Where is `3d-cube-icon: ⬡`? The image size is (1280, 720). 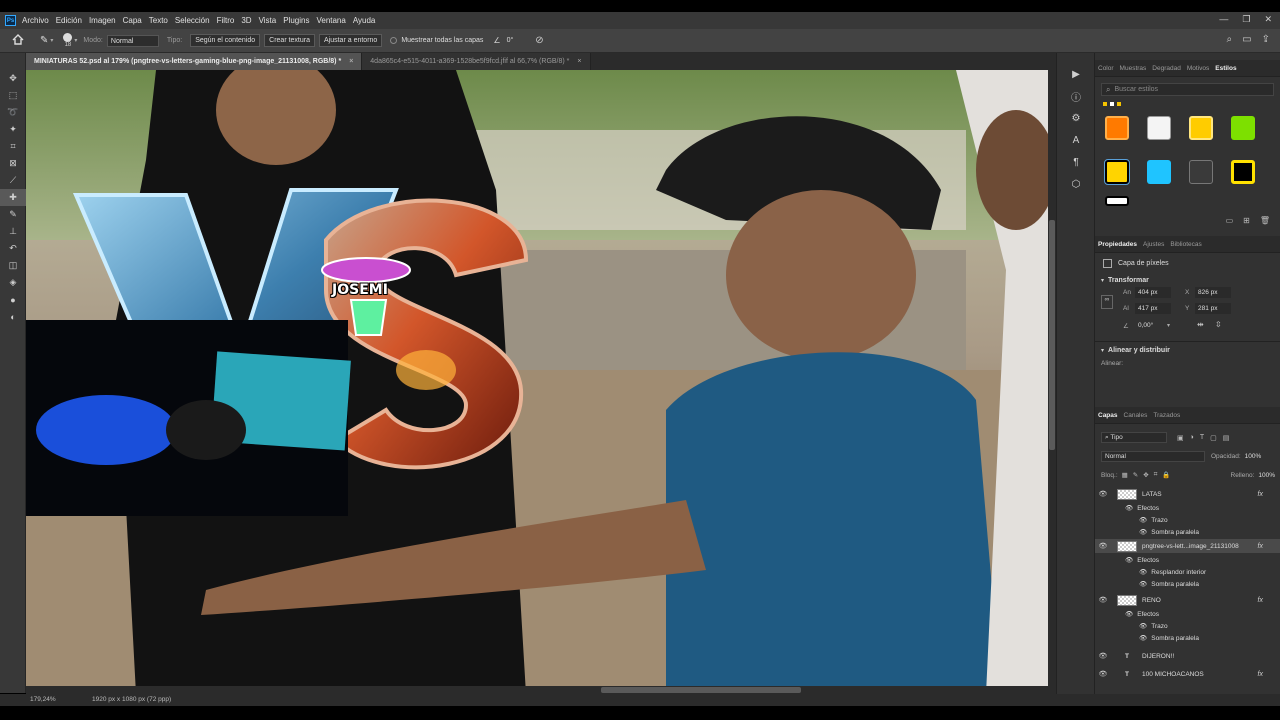 3d-cube-icon: ⬡ is located at coordinates (1076, 184).